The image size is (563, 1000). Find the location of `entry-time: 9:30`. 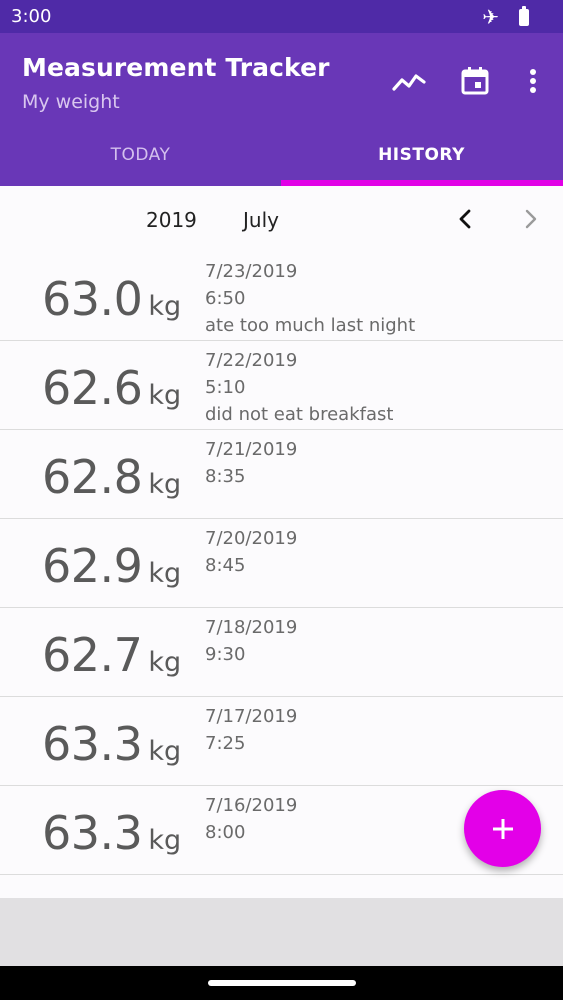

entry-time: 9:30 is located at coordinates (225, 654).